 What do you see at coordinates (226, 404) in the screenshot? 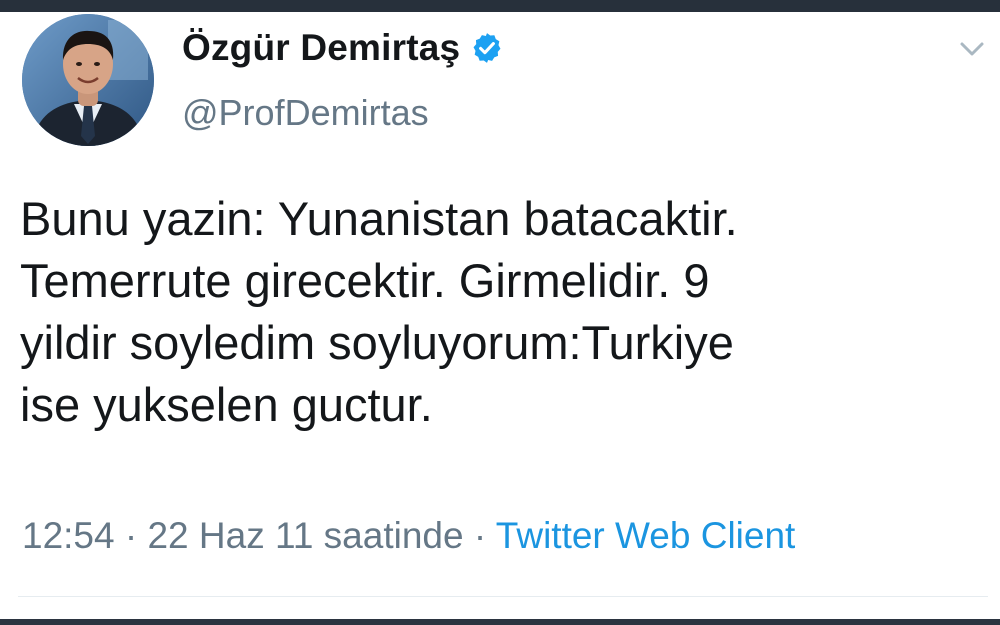
I see `tweet-text-line: ise yukselen guctur.` at bounding box center [226, 404].